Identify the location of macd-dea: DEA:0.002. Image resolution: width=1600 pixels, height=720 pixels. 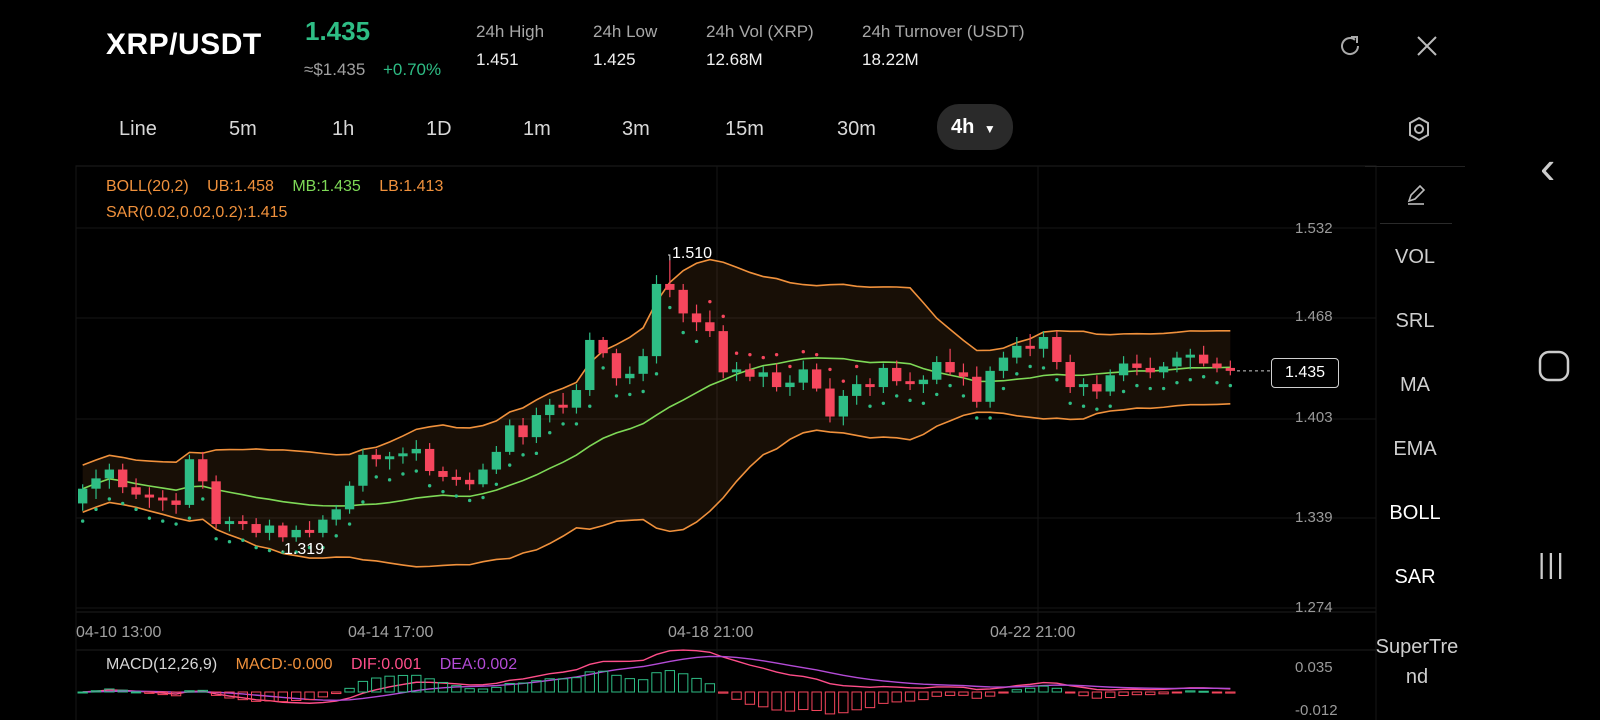
(478, 664).